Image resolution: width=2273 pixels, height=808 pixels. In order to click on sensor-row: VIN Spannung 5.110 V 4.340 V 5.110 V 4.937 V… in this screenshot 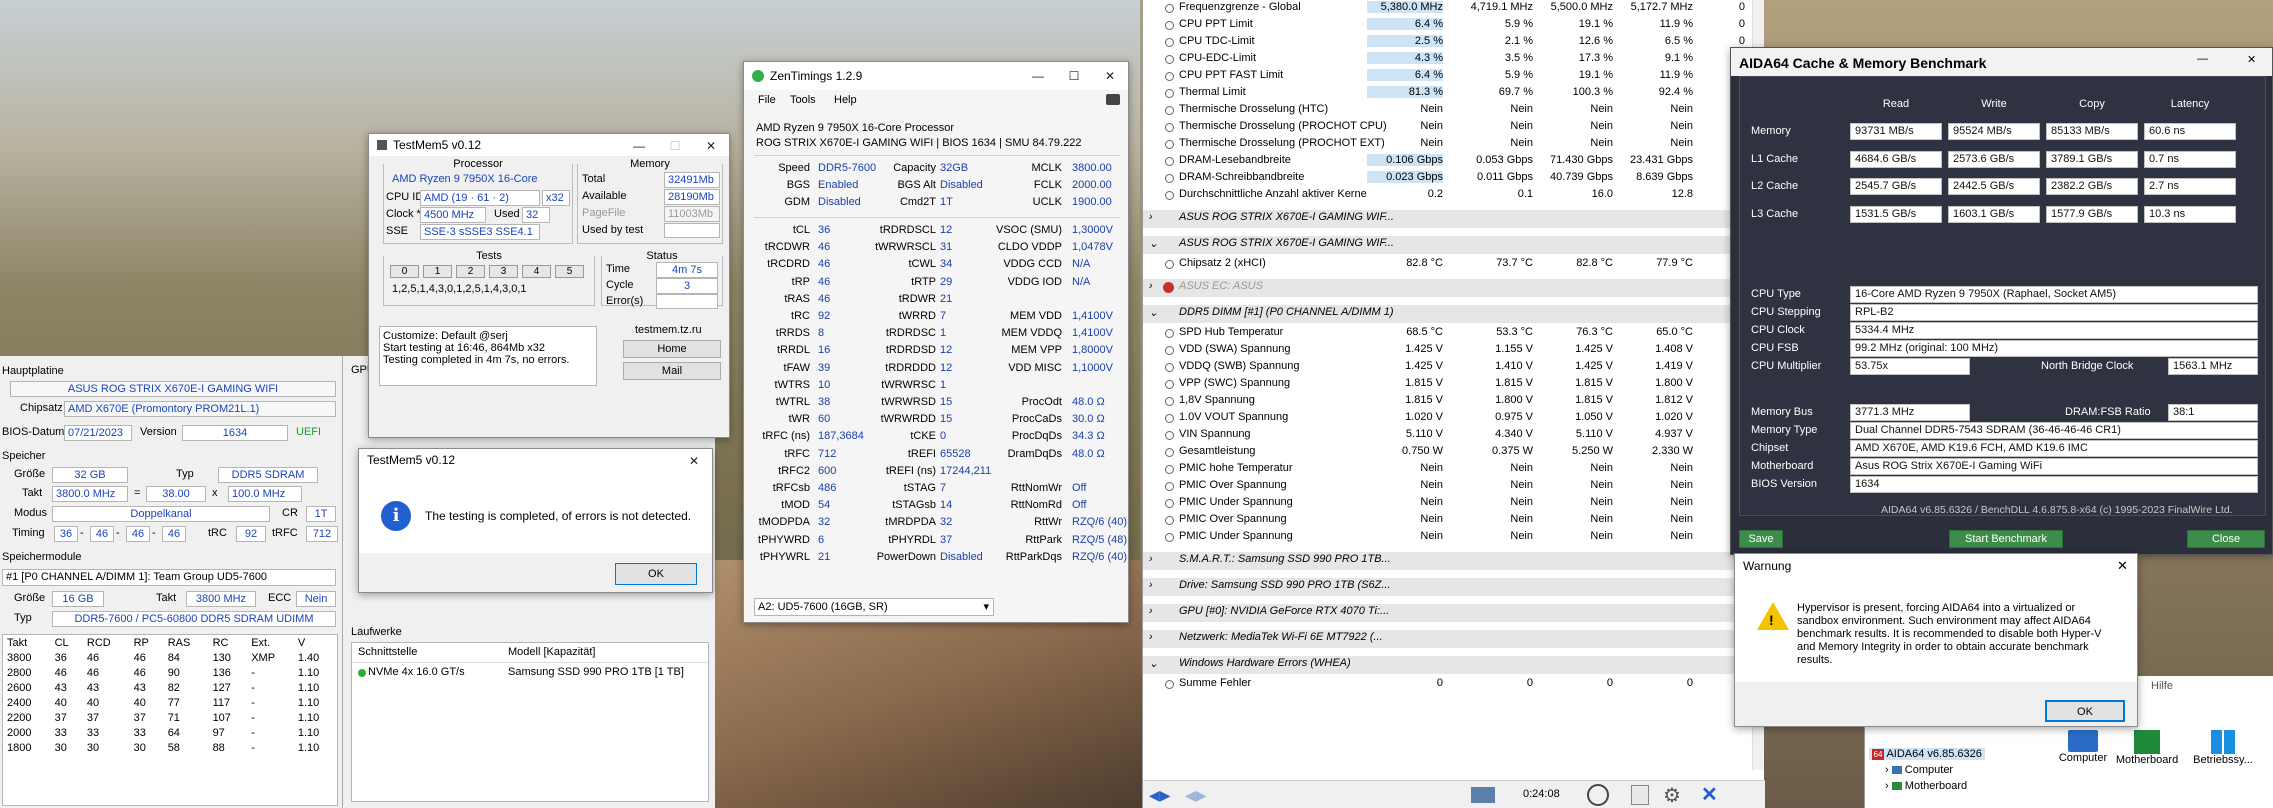, I will do `click(1448, 435)`.